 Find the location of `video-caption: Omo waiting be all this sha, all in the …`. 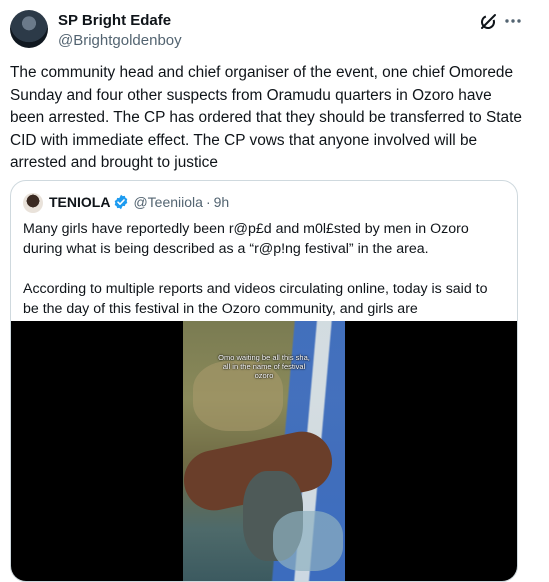

video-caption: Omo waiting be all this sha, all in the … is located at coordinates (264, 366).